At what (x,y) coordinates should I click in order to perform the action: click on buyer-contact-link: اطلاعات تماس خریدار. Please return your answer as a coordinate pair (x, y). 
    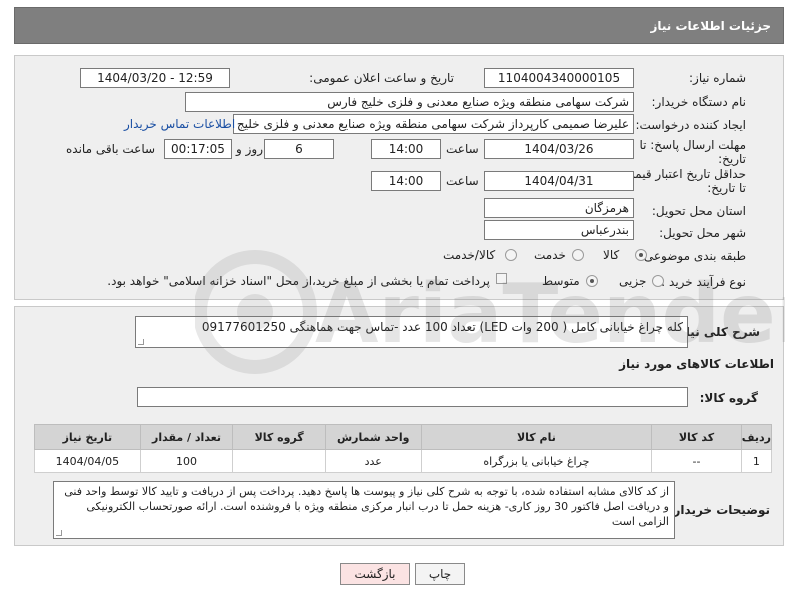
    Looking at the image, I should click on (179, 124).